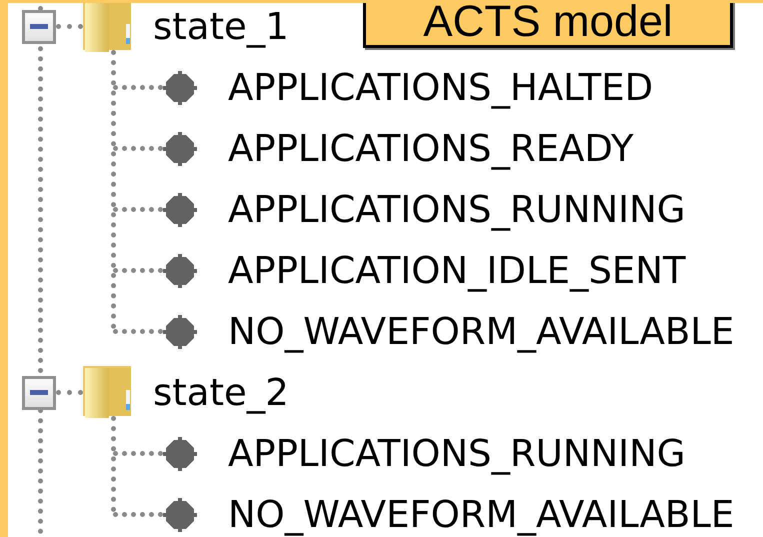 The width and height of the screenshot is (763, 537). I want to click on model-label: ACTS model, so click(548, 25).